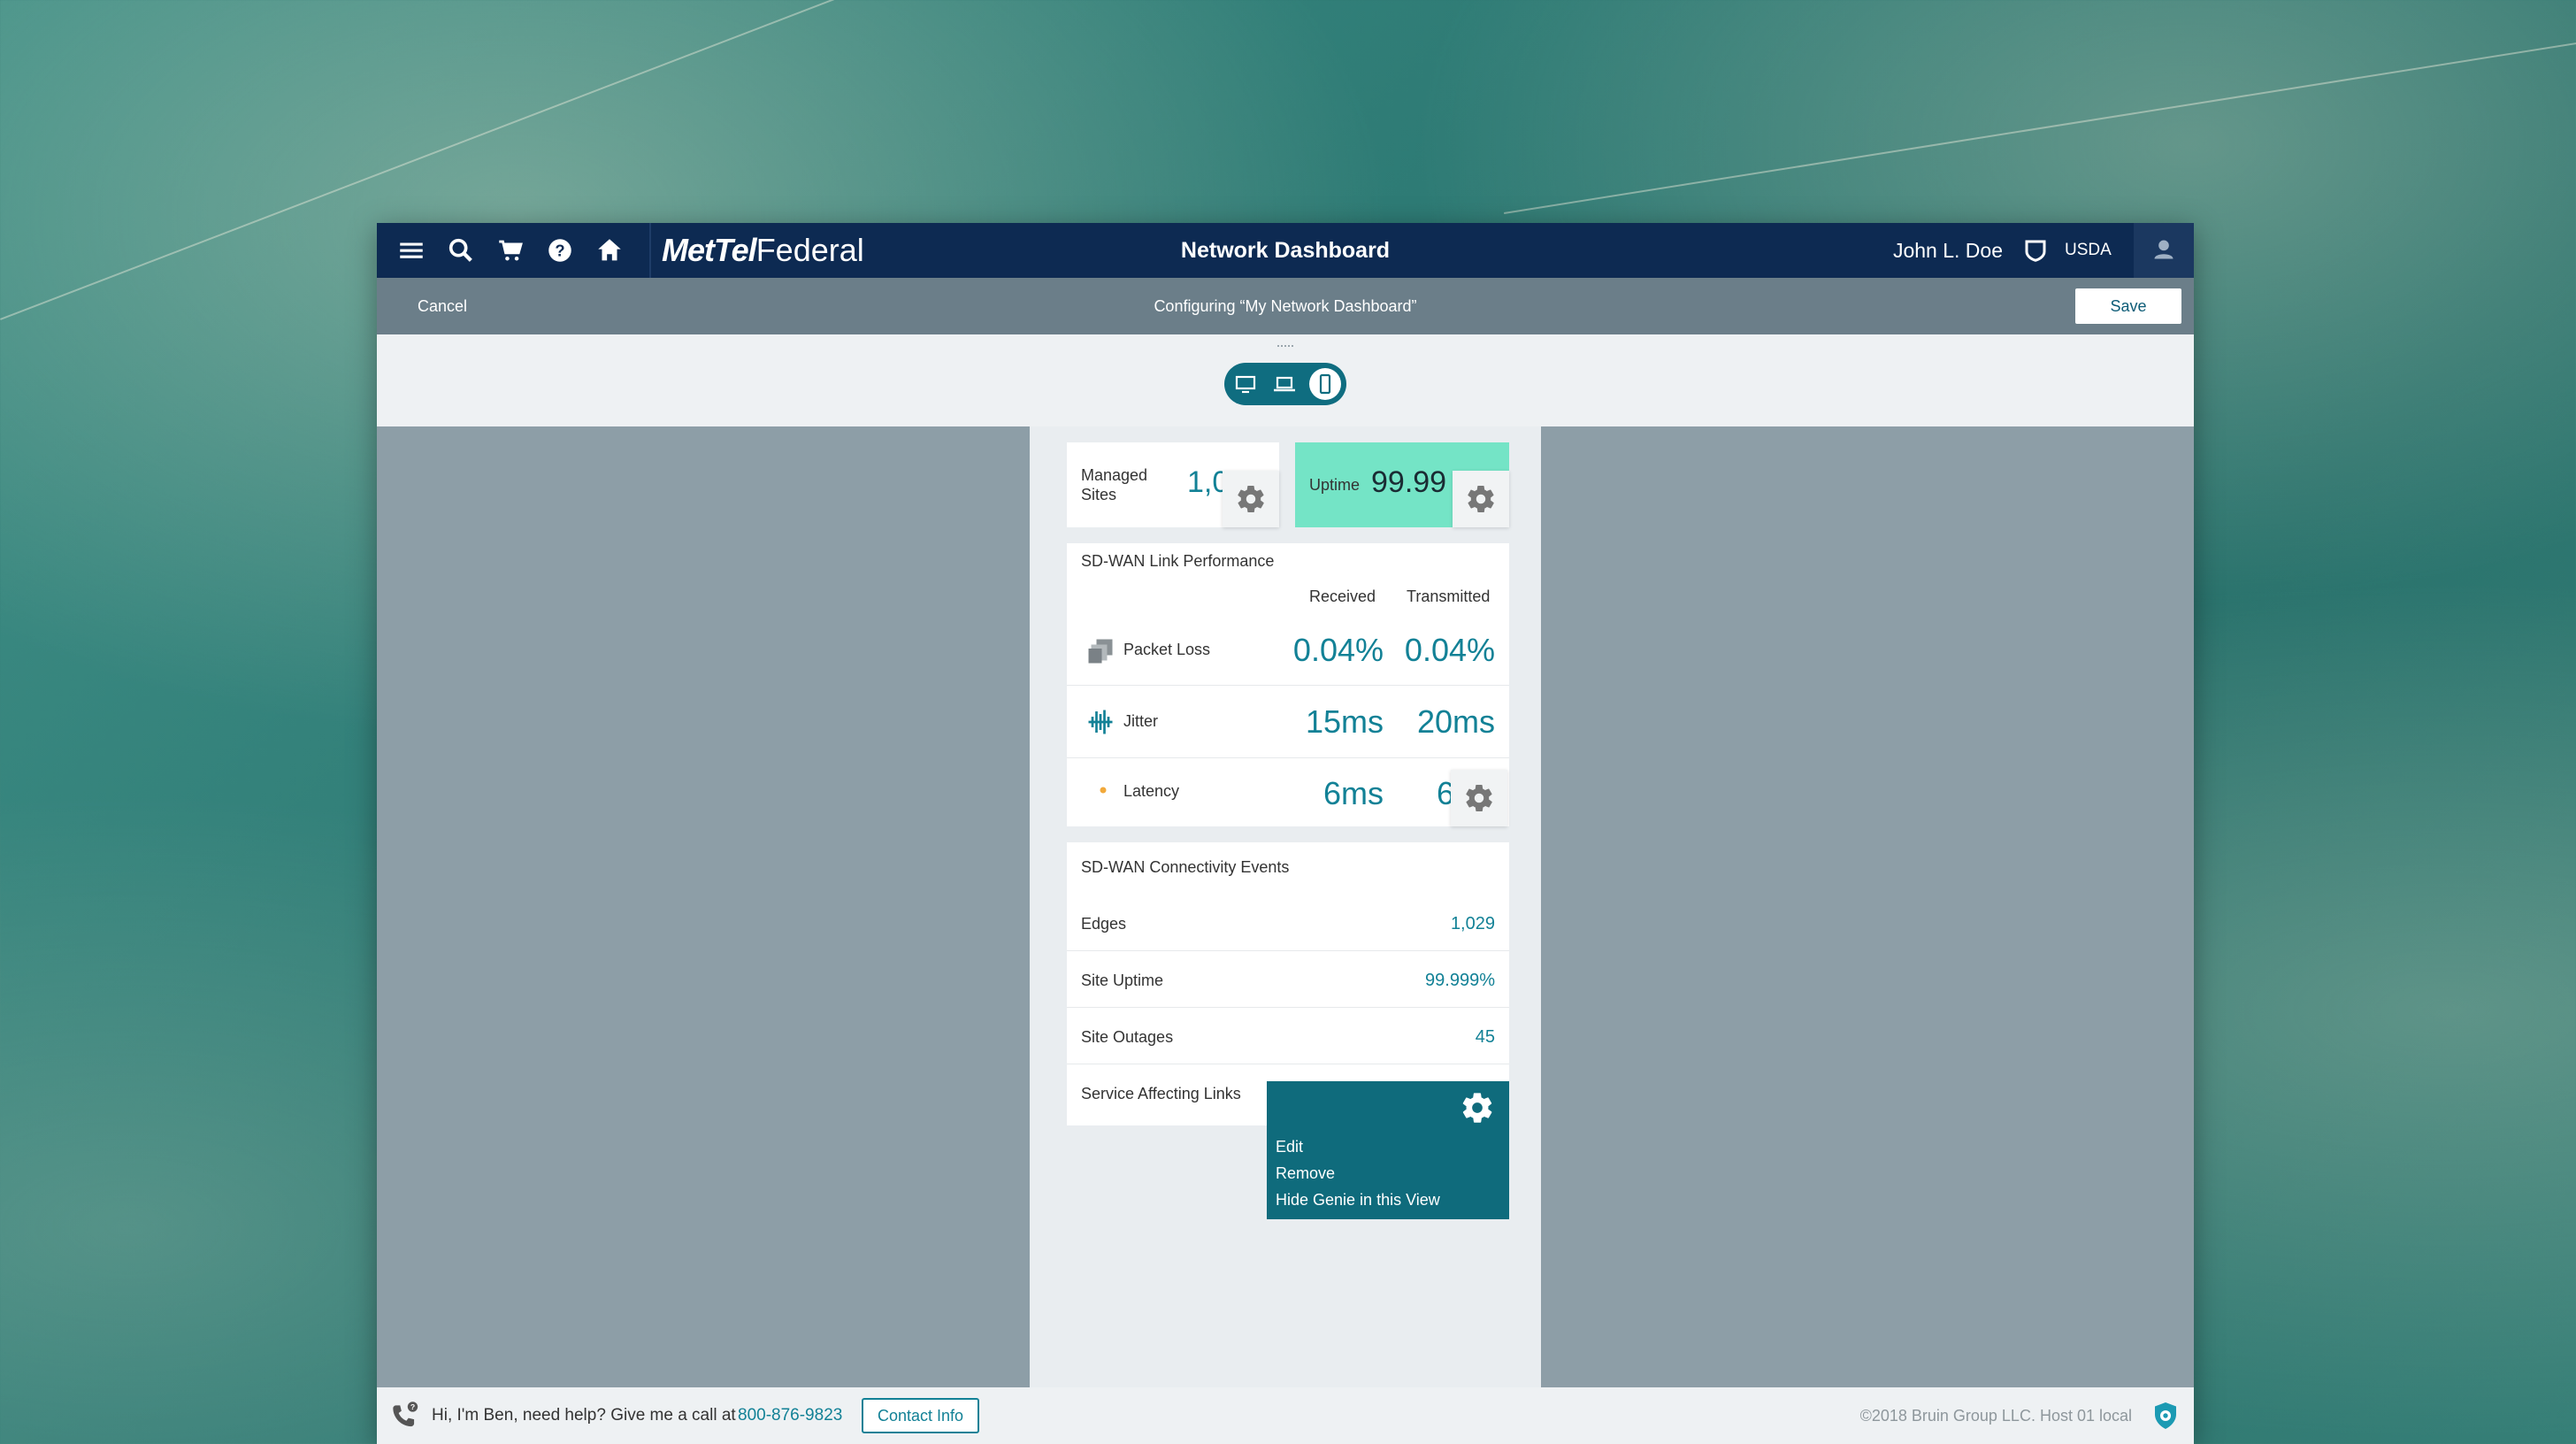 Image resolution: width=2576 pixels, height=1444 pixels. Describe the element at coordinates (1305, 1173) in the screenshot. I see `menu-item-remove: Remove` at that location.